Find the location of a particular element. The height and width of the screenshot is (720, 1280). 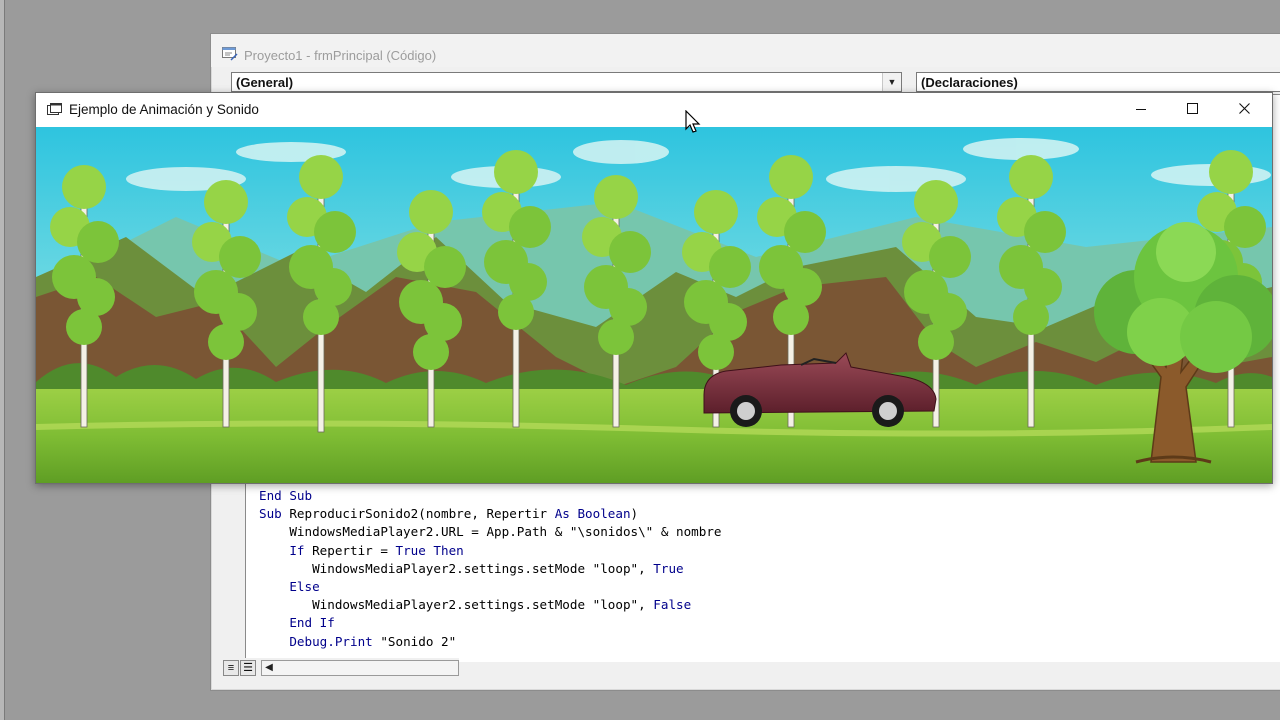

close-icon is located at coordinates (1244, 108).